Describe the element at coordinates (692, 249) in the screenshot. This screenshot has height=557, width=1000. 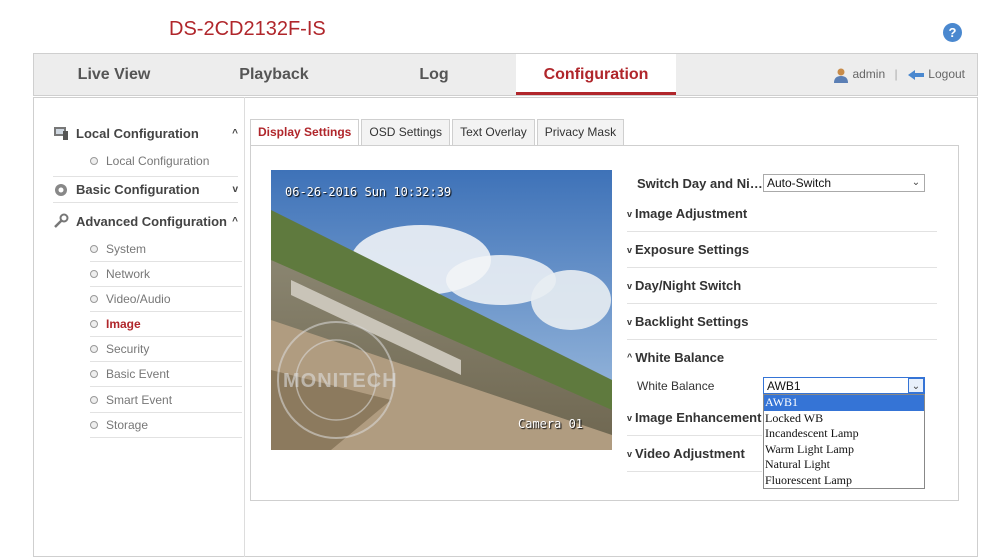
I see `section-label: Exposure Settings` at that location.